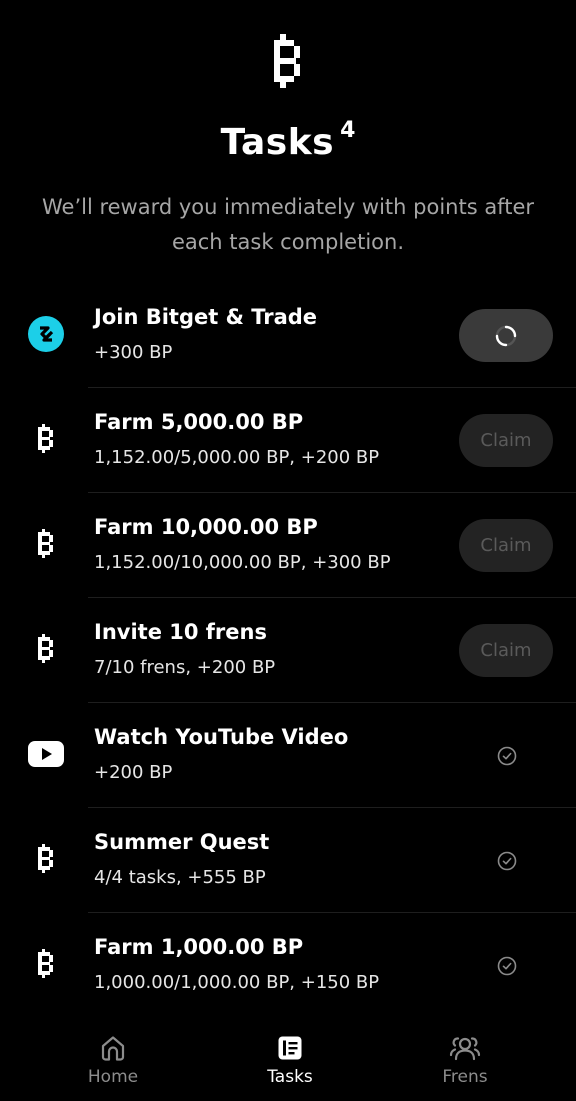 The width and height of the screenshot is (576, 1101). What do you see at coordinates (465, 1049) in the screenshot?
I see `frens-icon` at bounding box center [465, 1049].